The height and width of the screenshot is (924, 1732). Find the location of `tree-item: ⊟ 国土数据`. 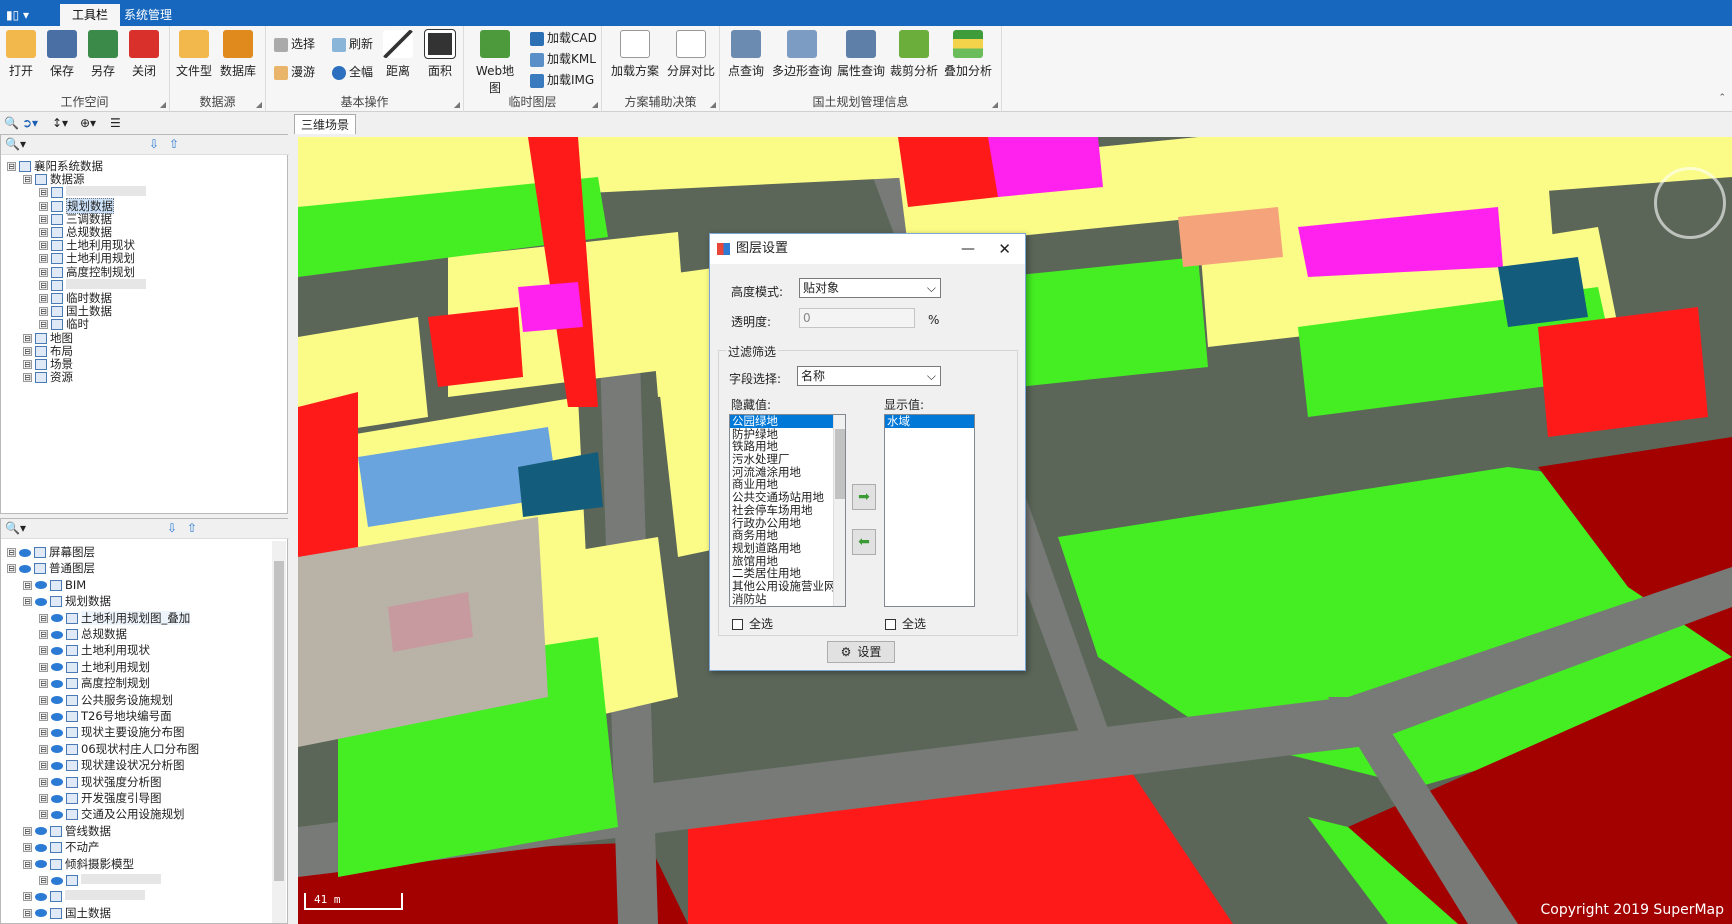

tree-item: ⊟ 国土数据 is located at coordinates (67, 913).